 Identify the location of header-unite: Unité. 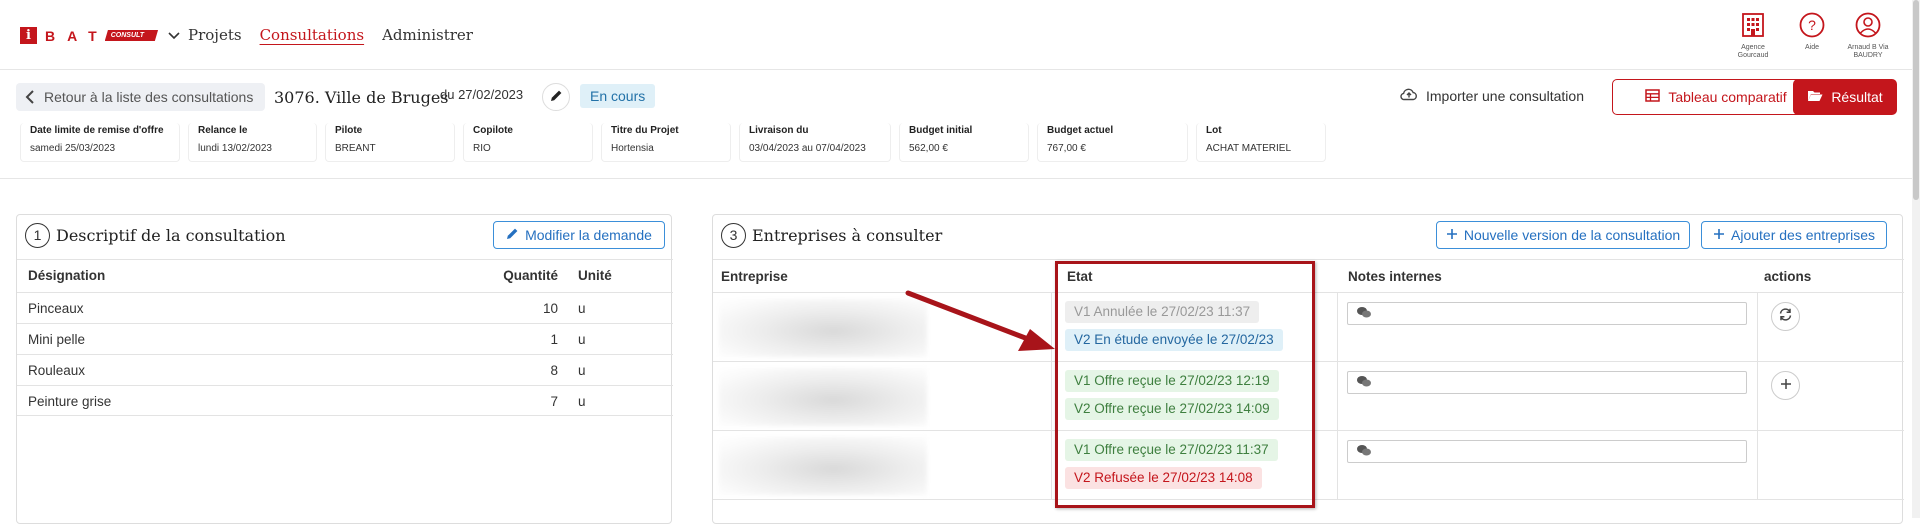
(595, 275).